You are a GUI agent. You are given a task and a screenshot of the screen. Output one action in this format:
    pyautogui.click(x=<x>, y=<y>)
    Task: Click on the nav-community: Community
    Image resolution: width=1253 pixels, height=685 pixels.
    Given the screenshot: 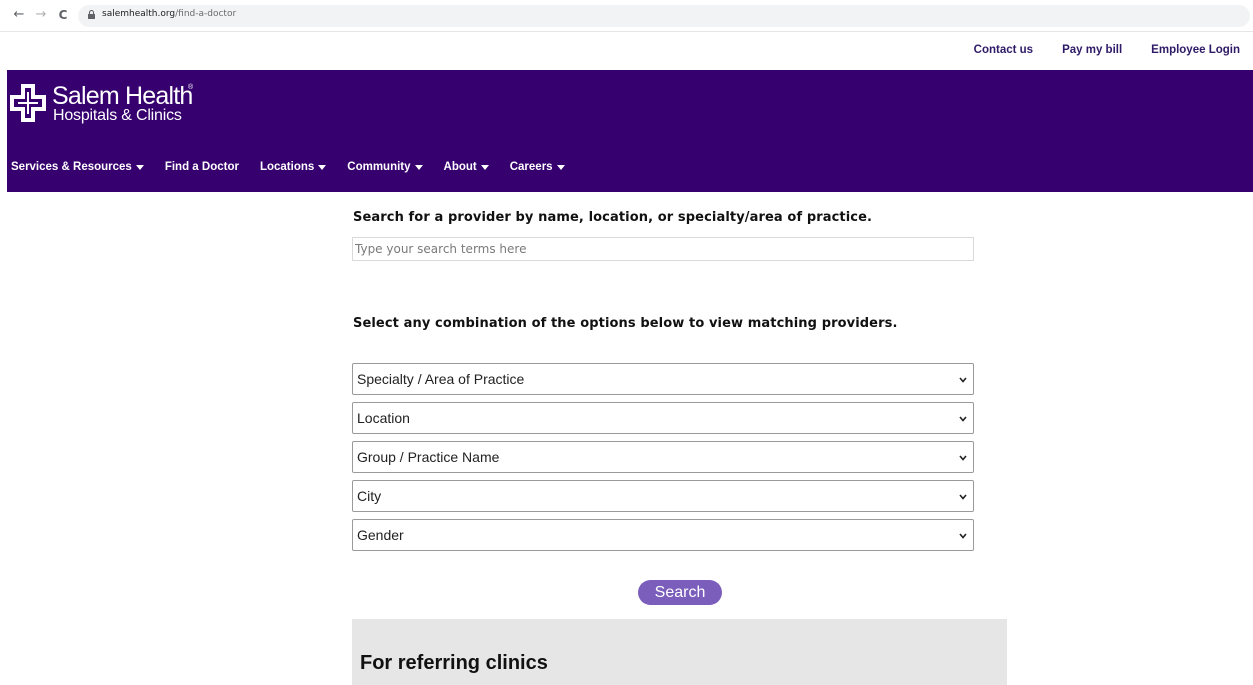 What is the action you would take?
    pyautogui.click(x=385, y=167)
    